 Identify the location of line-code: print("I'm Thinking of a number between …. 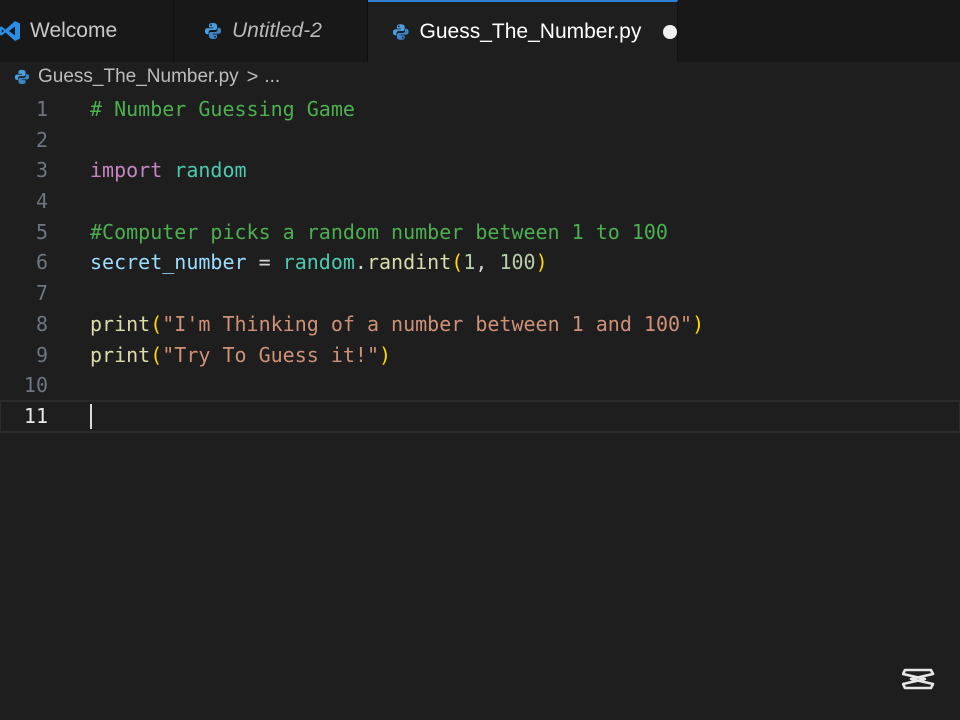
(397, 324).